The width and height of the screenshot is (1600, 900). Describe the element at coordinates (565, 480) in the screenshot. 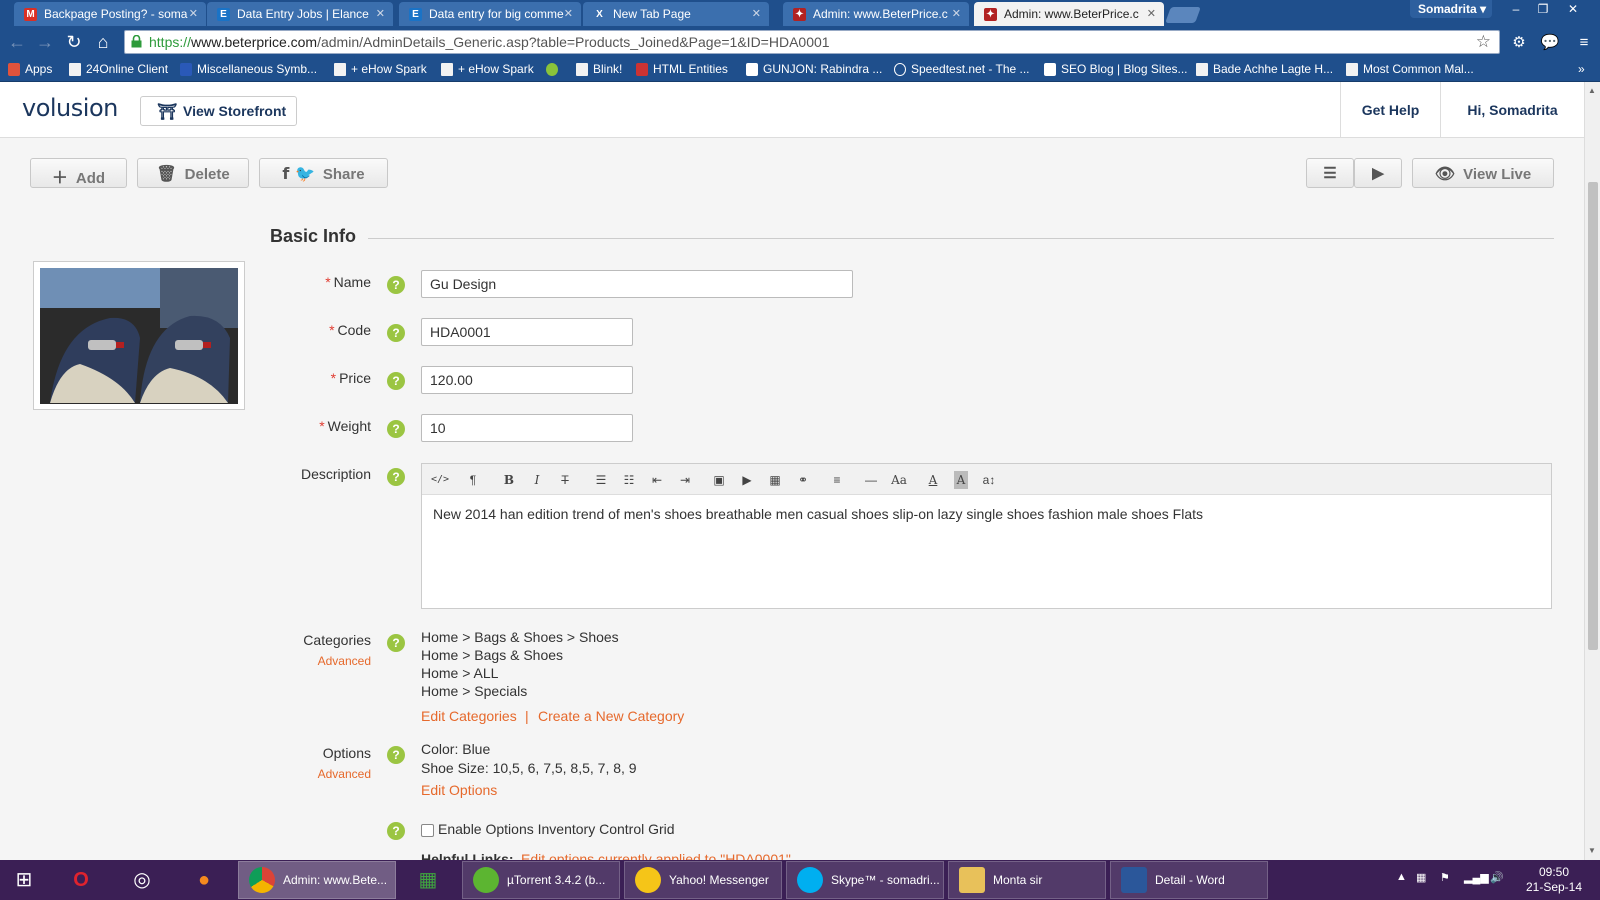

I see `strikethrough-icon: T` at that location.